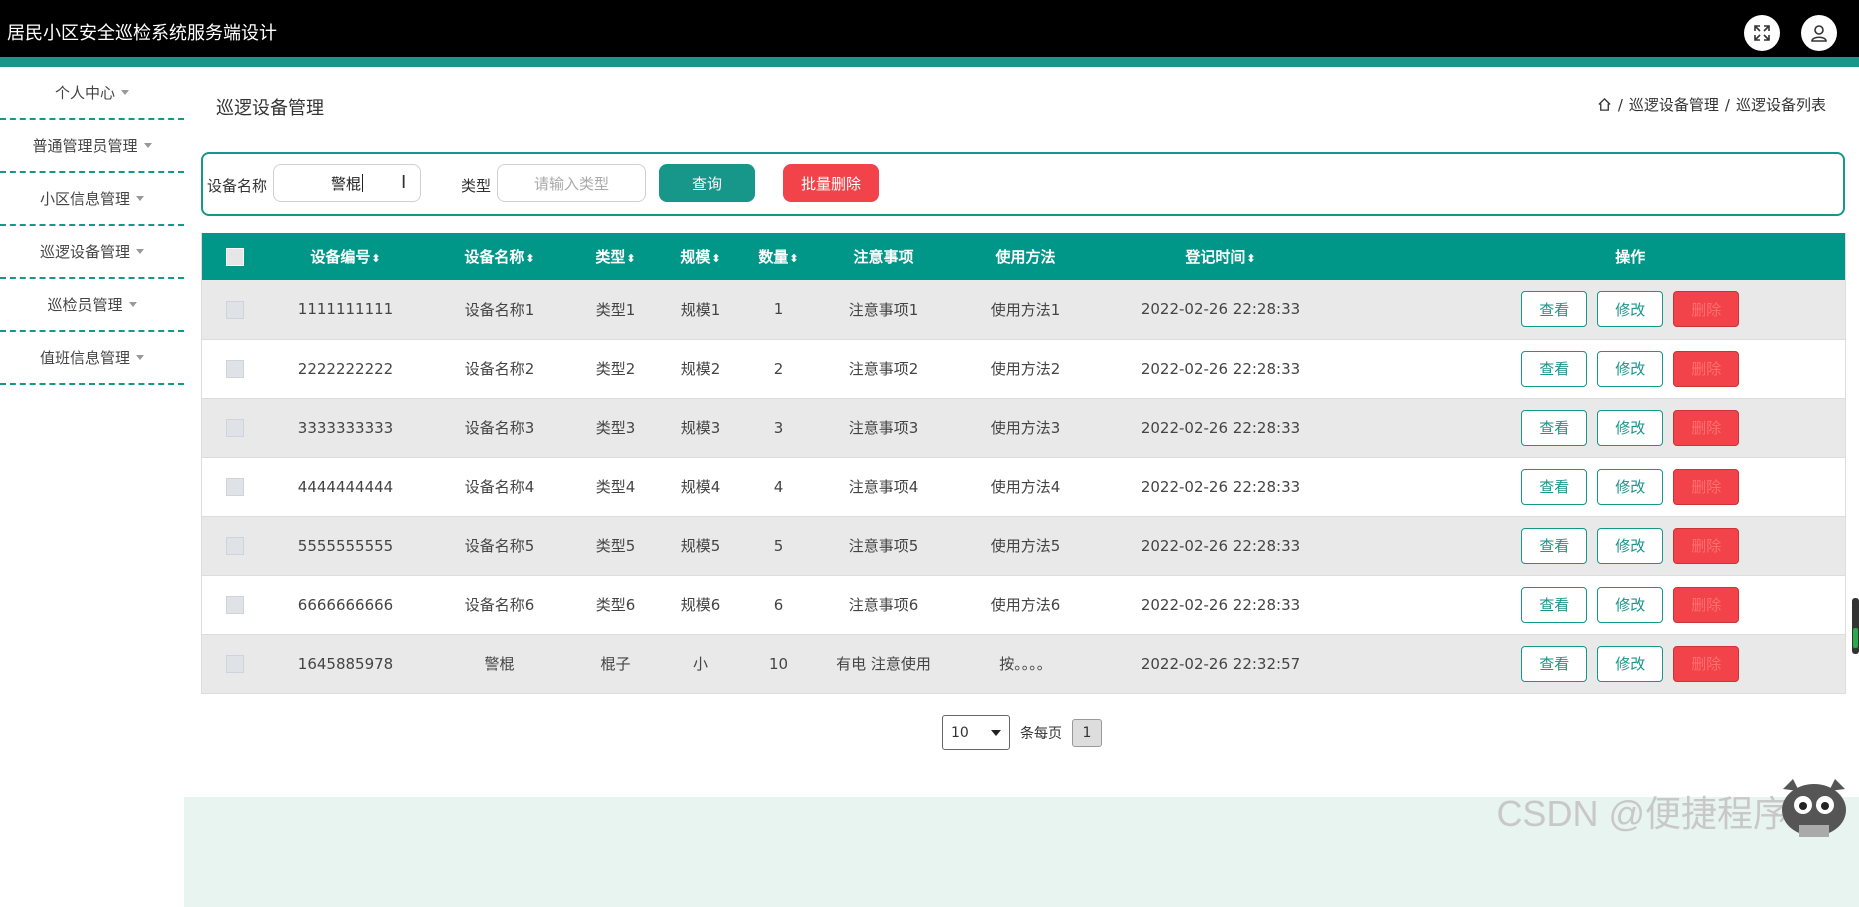 The width and height of the screenshot is (1859, 907). What do you see at coordinates (571, 183) in the screenshot?
I see `type-input: 请输入类型` at bounding box center [571, 183].